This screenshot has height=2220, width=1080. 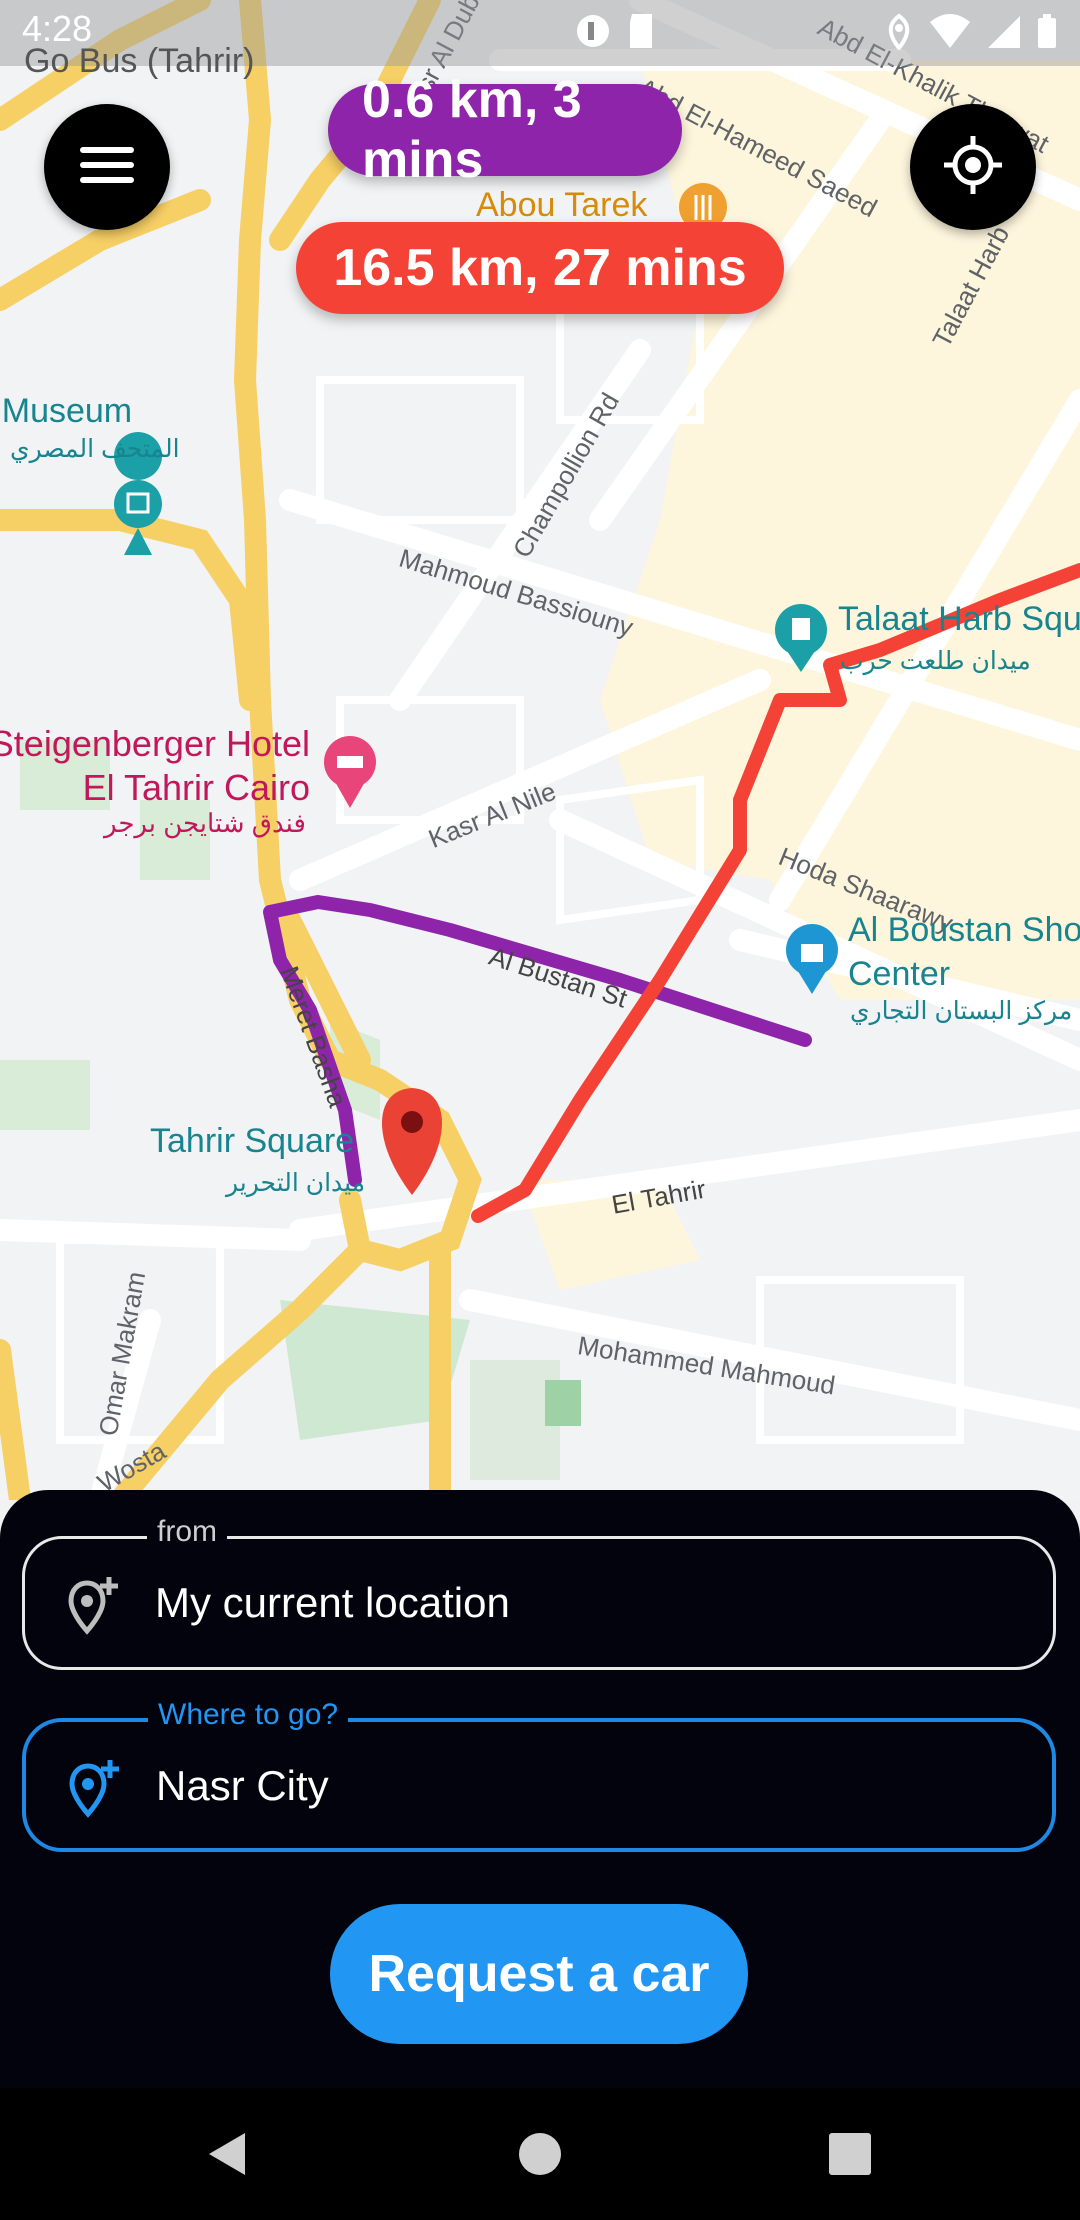 What do you see at coordinates (959, 619) in the screenshot?
I see `poi-label: Talaat Harb Square` at bounding box center [959, 619].